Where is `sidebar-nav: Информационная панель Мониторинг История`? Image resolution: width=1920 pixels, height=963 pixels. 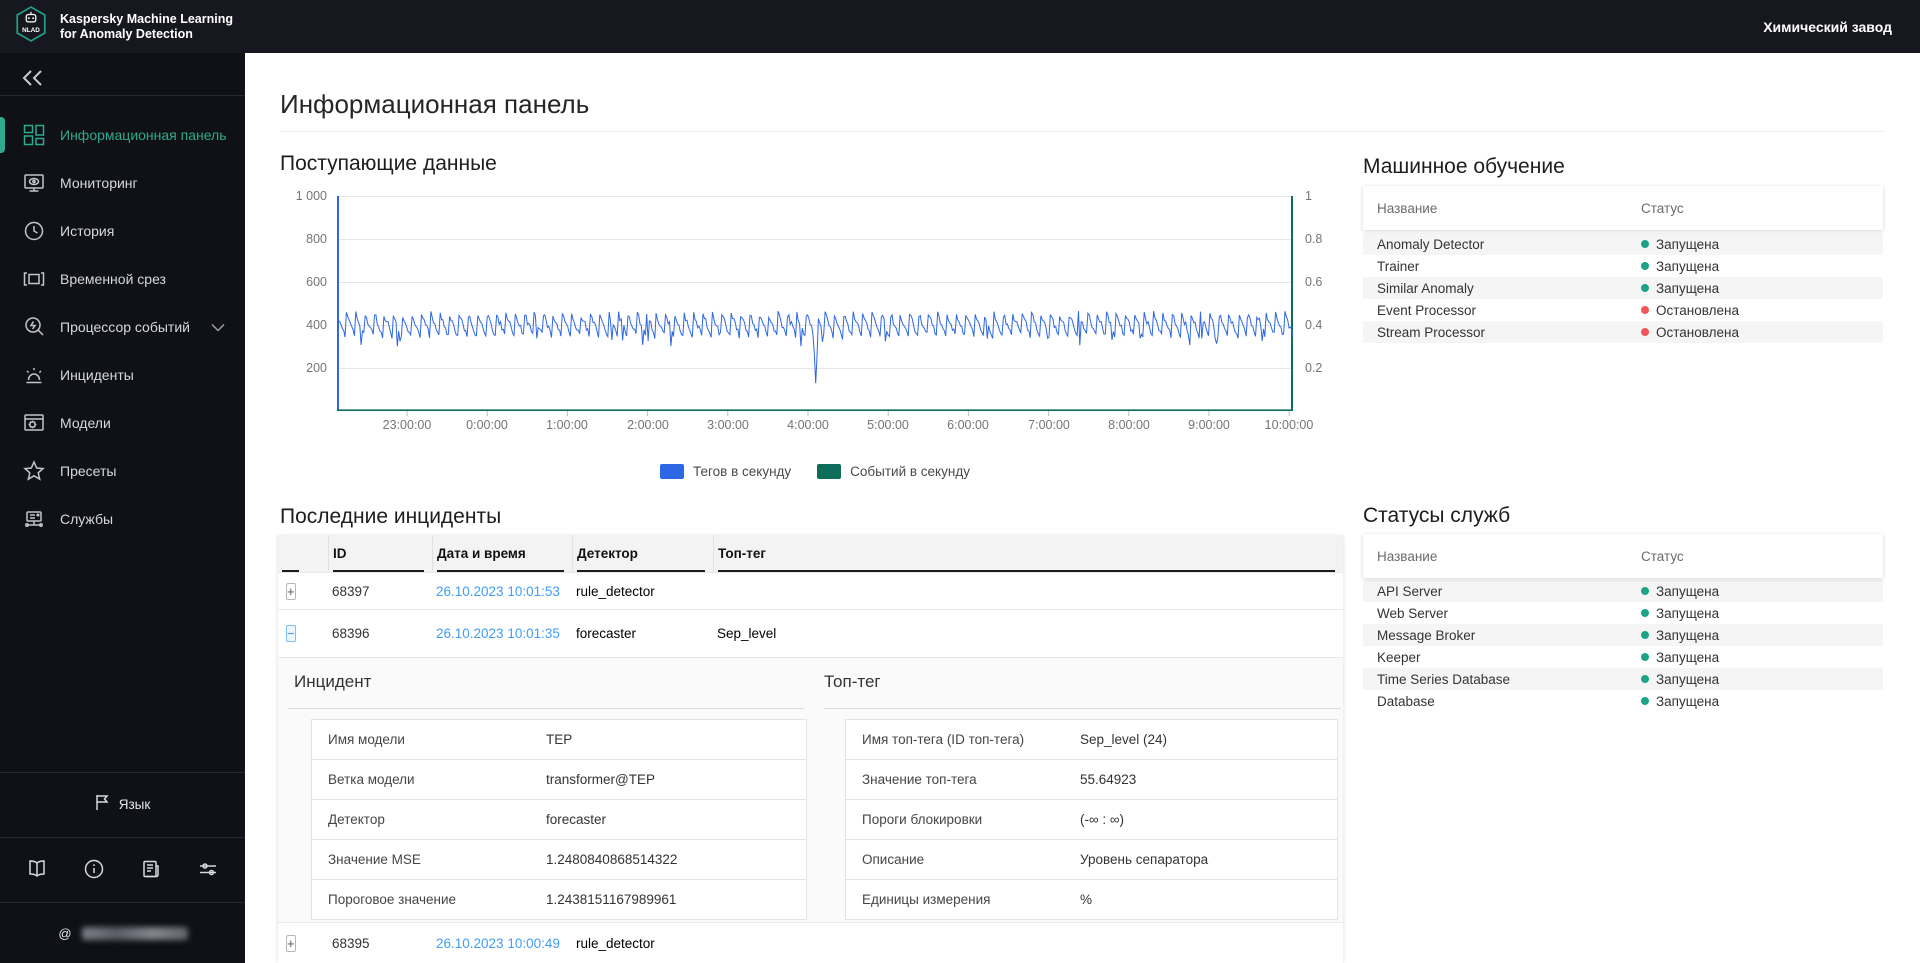 sidebar-nav: Информационная панель Мониторинг История is located at coordinates (122, 327).